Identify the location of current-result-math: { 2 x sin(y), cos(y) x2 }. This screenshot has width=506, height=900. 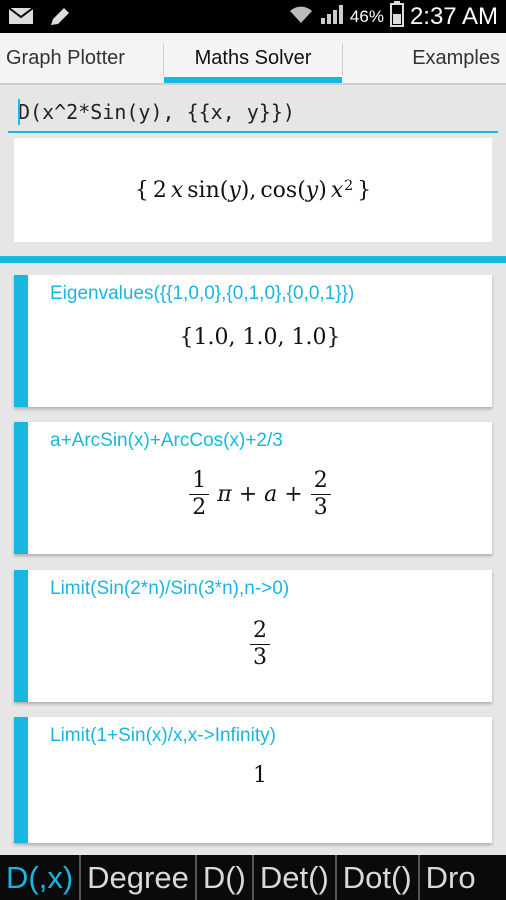
(253, 190).